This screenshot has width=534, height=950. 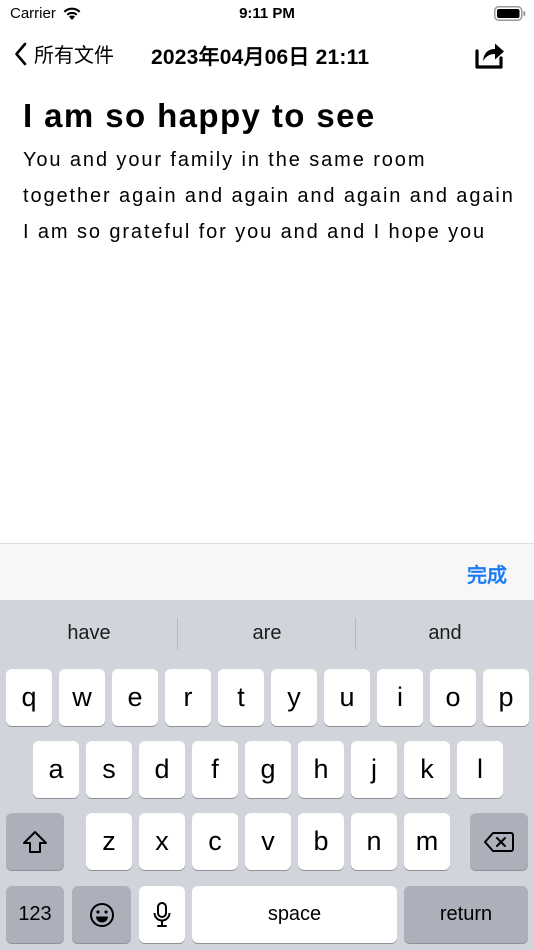 What do you see at coordinates (480, 769) in the screenshot?
I see `key: l` at bounding box center [480, 769].